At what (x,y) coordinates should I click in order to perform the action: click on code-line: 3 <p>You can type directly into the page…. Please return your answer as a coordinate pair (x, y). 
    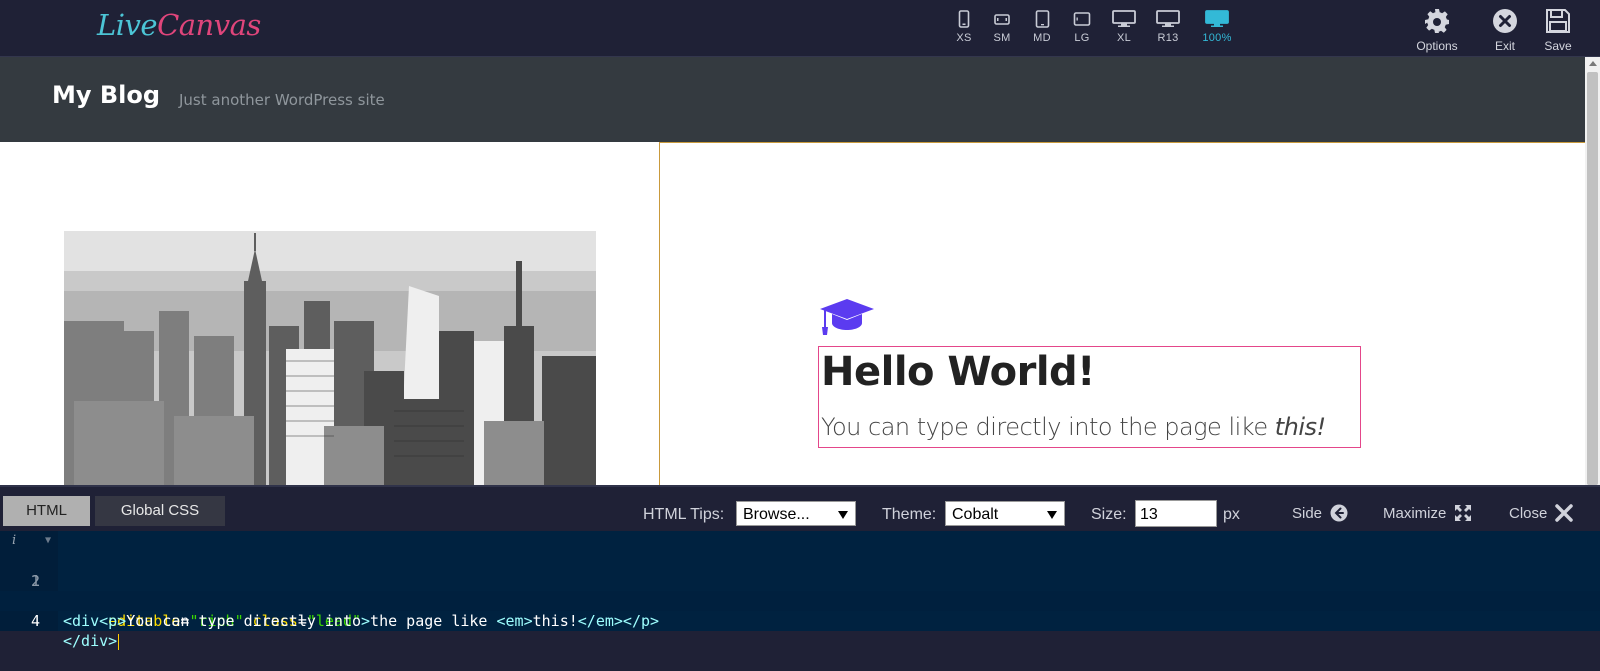
    Looking at the image, I should click on (800, 600).